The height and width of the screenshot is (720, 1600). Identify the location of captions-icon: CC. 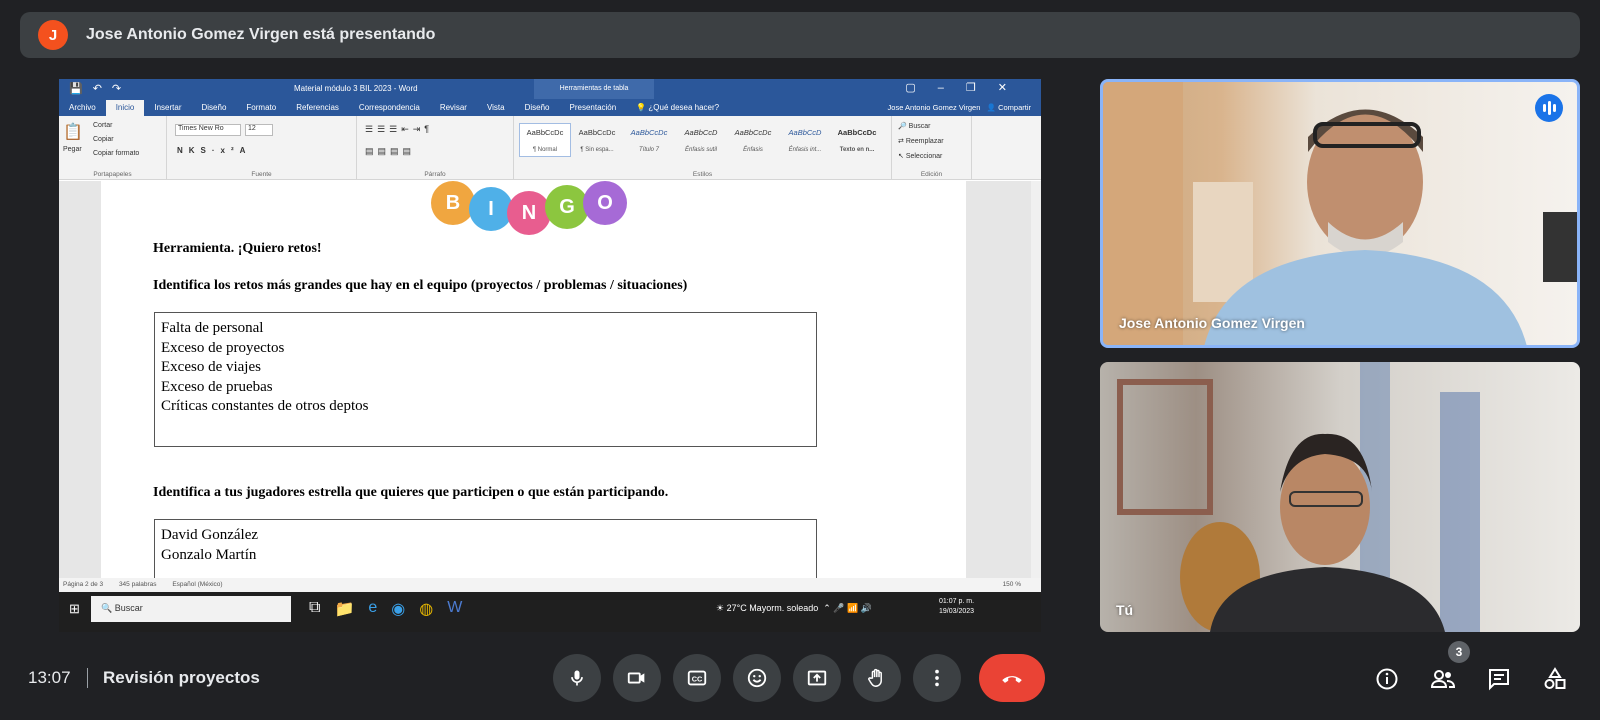
(697, 678).